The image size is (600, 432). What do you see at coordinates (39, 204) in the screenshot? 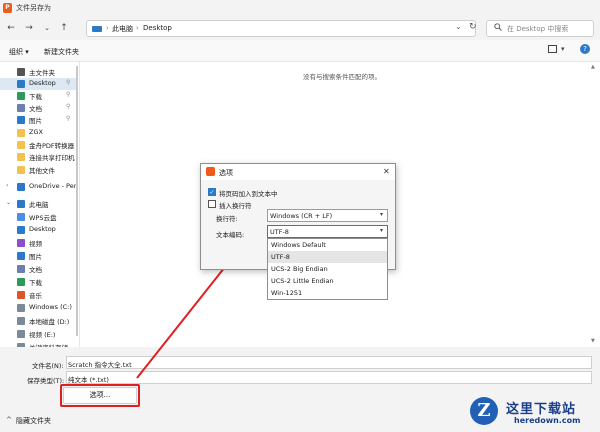
I see `sidebar-item: ⌄ 此电脑` at bounding box center [39, 204].